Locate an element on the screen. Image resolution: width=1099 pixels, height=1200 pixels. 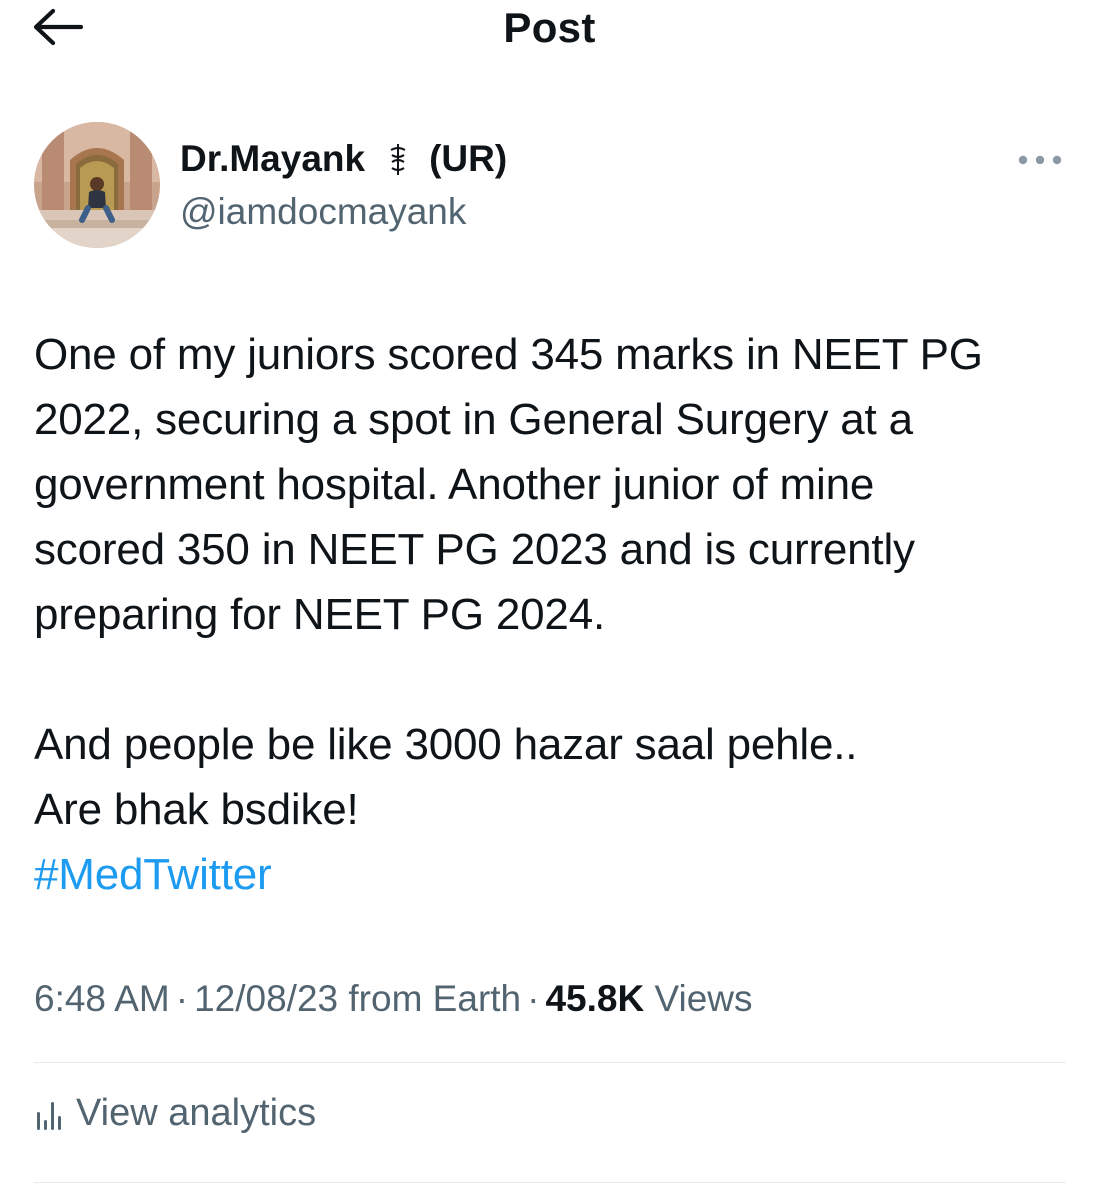
tweet-line: Are bhak bsdike! is located at coordinates (196, 809).